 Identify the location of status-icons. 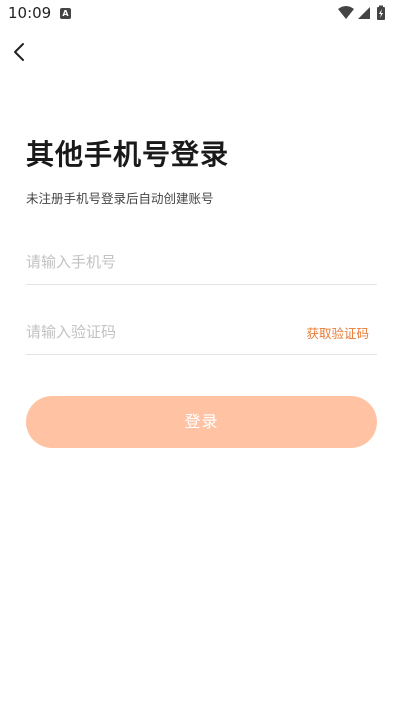
(365, 13).